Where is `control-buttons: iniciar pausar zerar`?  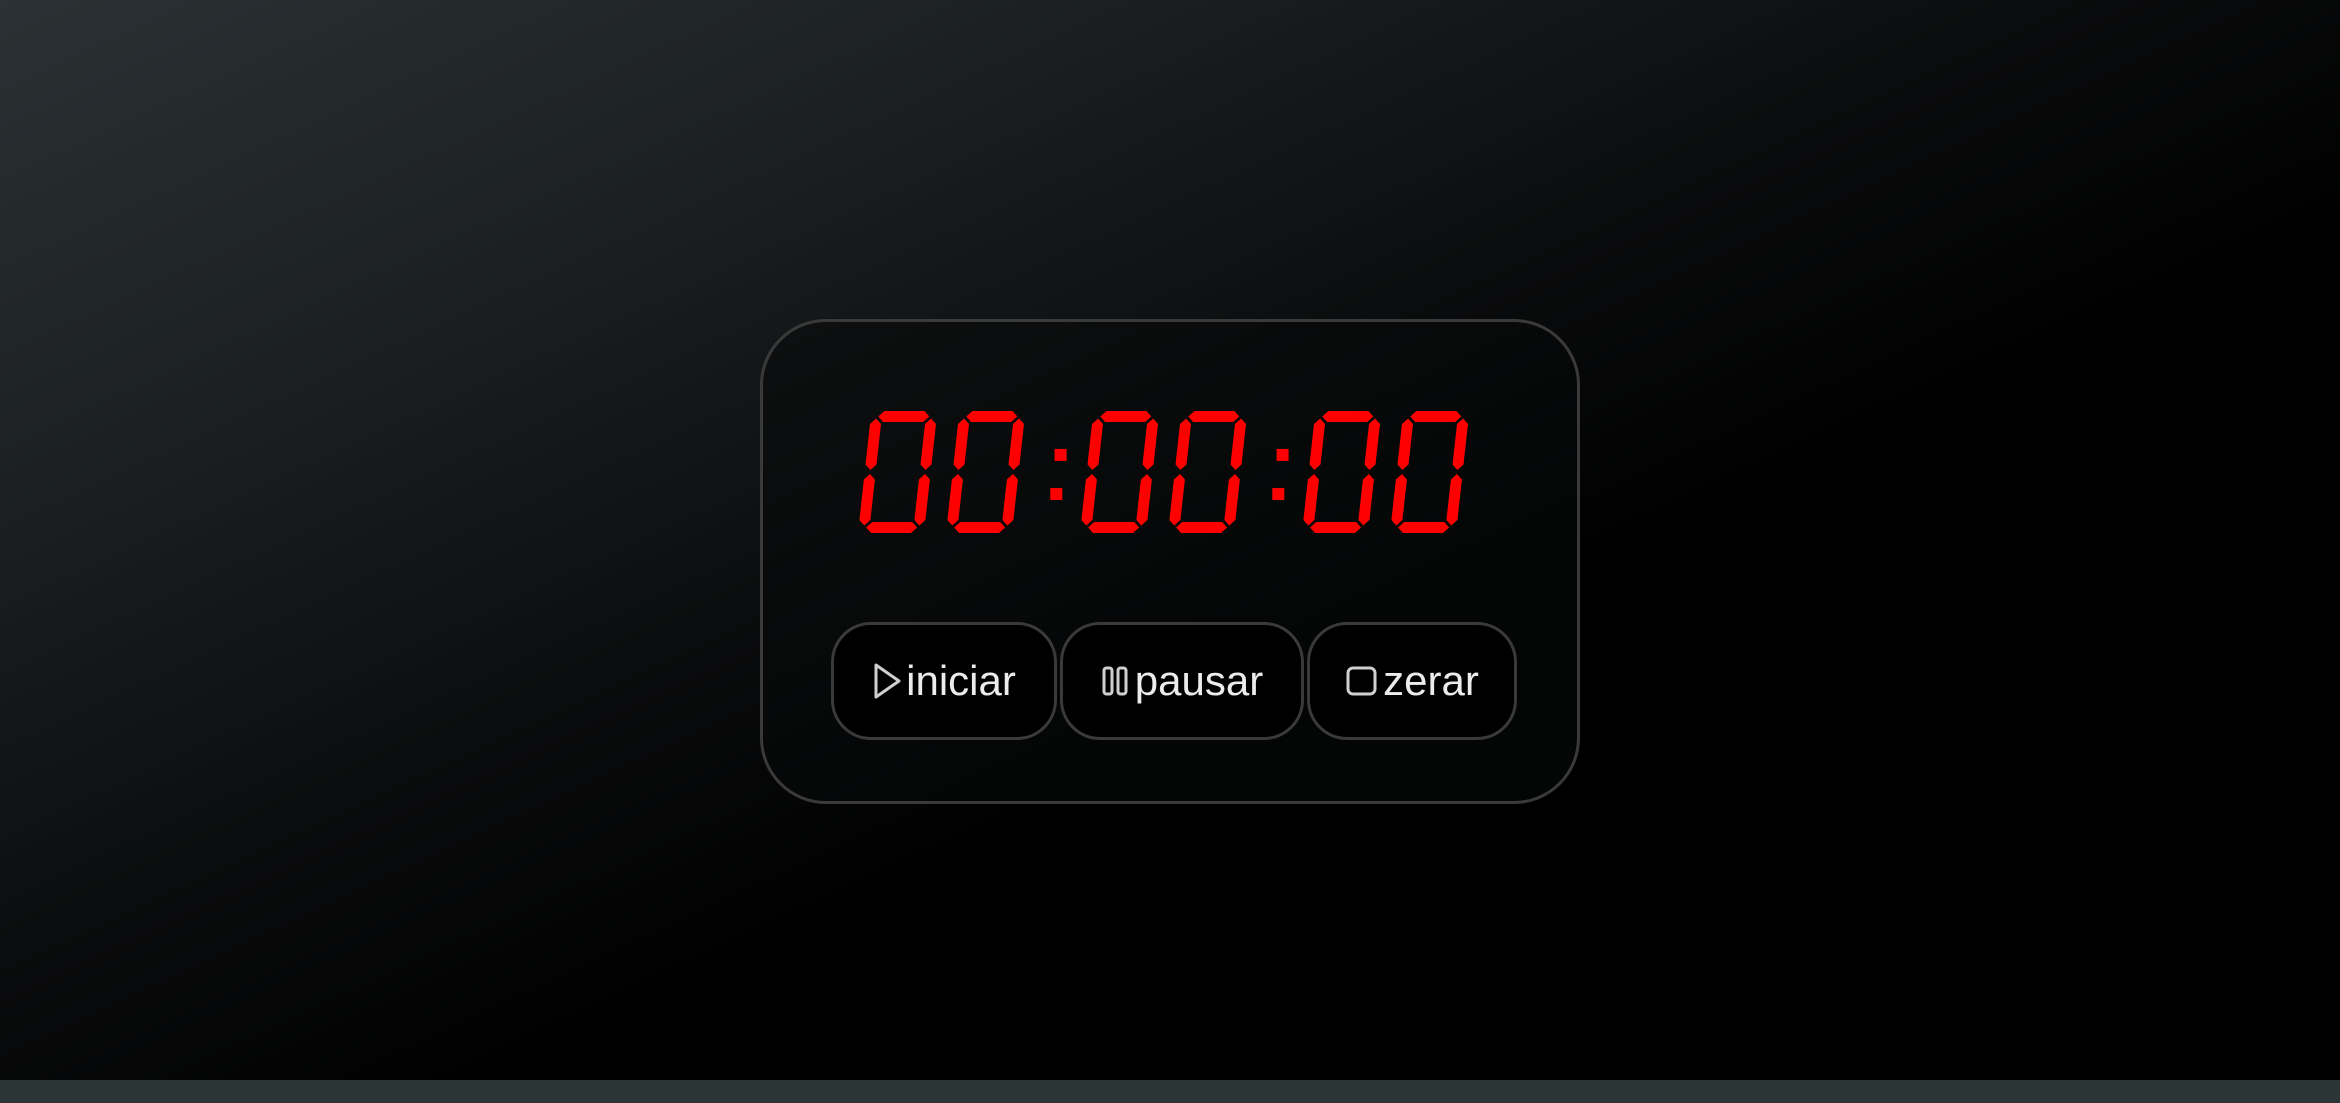 control-buttons: iniciar pausar zerar is located at coordinates (1174, 681).